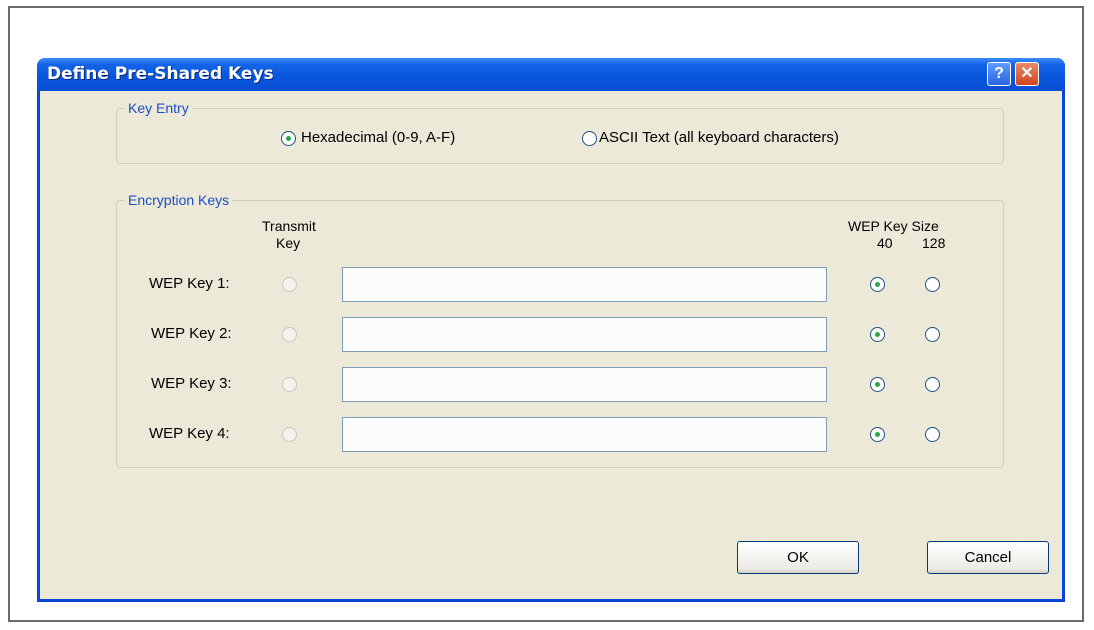 This screenshot has width=1094, height=630. Describe the element at coordinates (877, 334) in the screenshot. I see `wep-key-2-size-40-radio` at that location.